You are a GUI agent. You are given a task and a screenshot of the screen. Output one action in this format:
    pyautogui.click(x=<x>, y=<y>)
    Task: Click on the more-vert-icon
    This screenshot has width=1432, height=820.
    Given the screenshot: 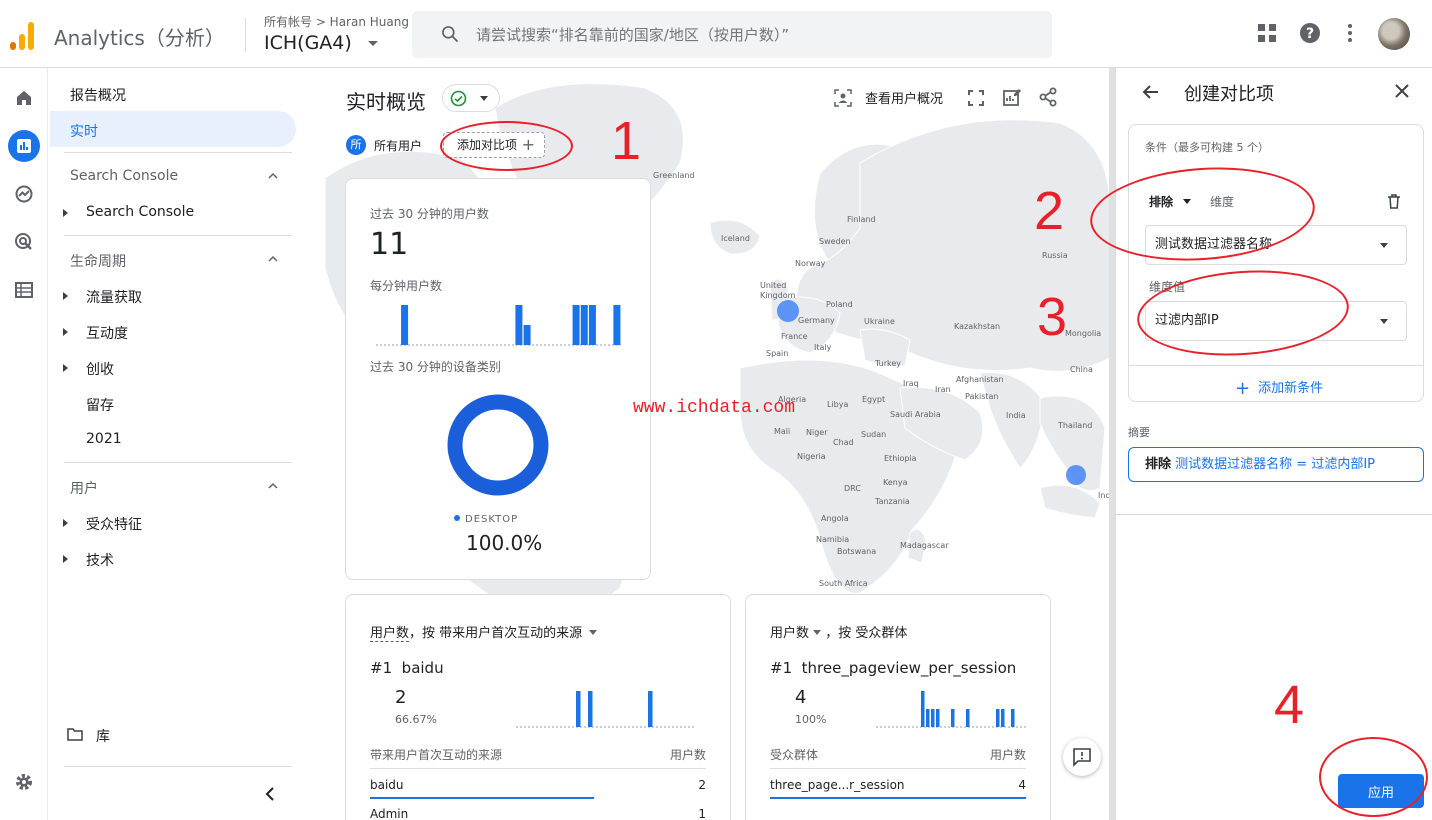 What is the action you would take?
    pyautogui.click(x=1350, y=33)
    